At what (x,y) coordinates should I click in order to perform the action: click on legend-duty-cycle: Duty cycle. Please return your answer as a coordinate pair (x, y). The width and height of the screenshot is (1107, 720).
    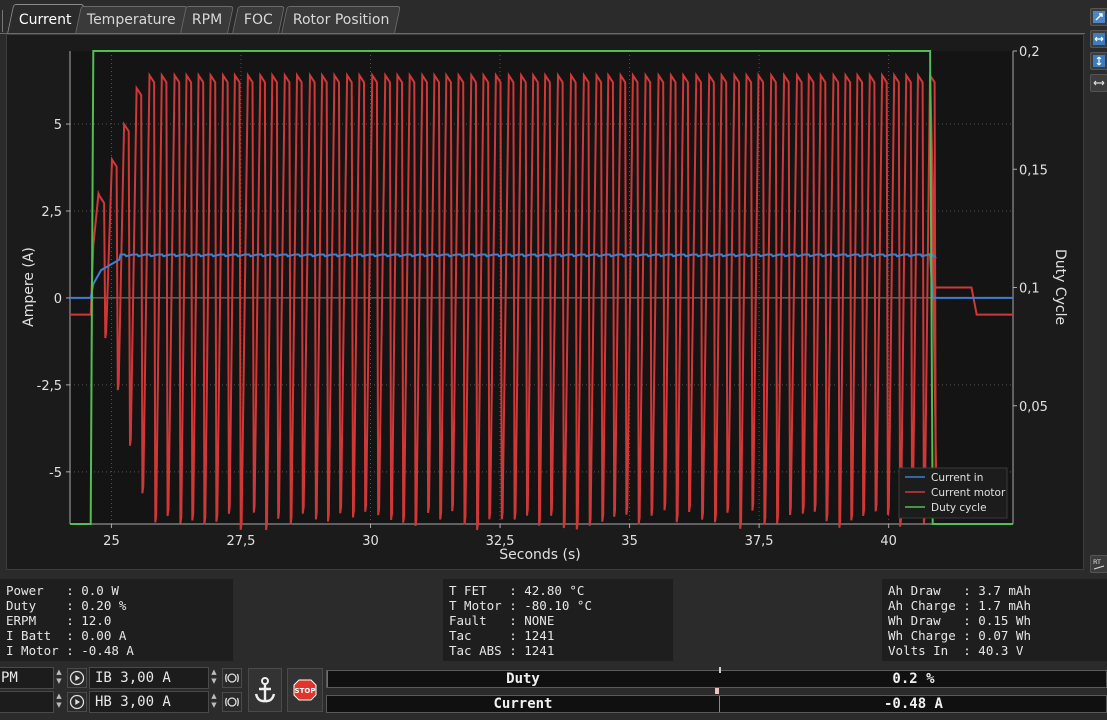
    Looking at the image, I should click on (959, 508).